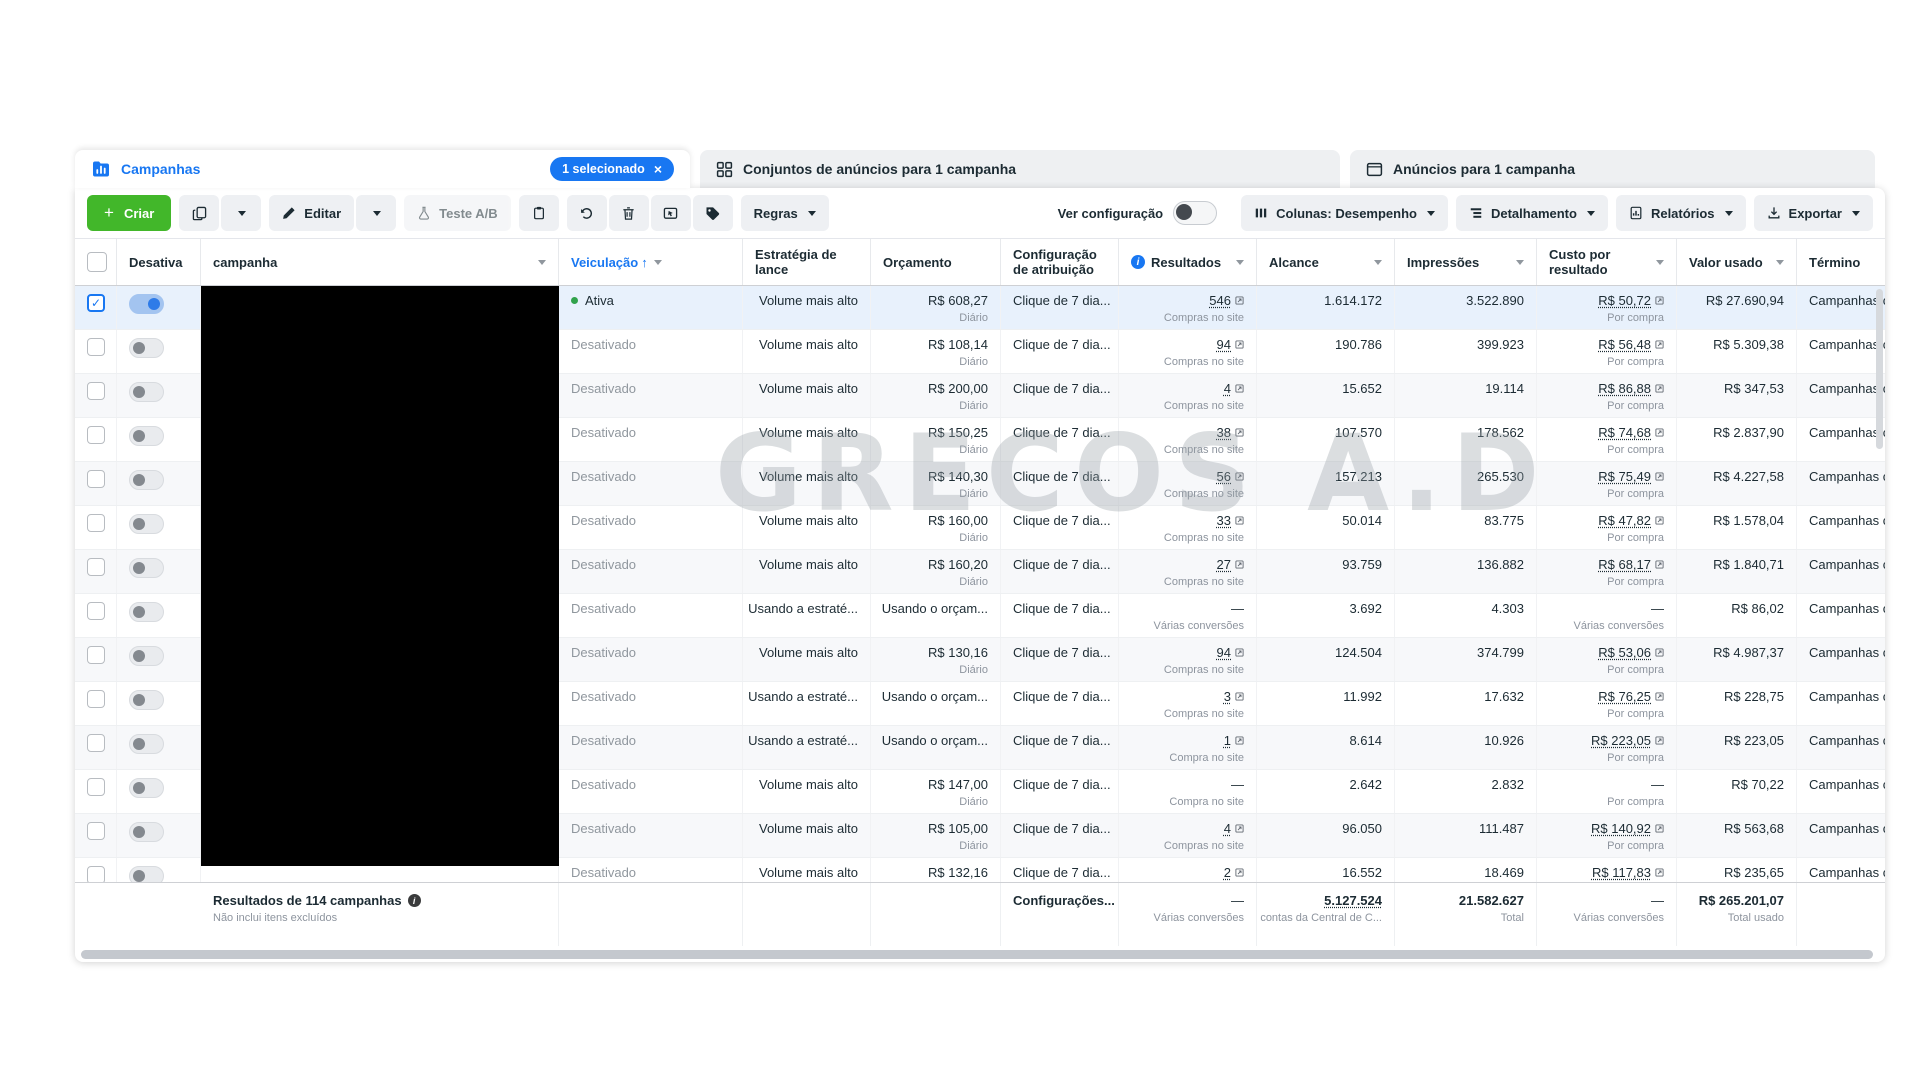 Image resolution: width=1920 pixels, height=1080 pixels. Describe the element at coordinates (1020, 169) in the screenshot. I see `tab-adsets: Conjuntos de anúncios para 1 campanha` at that location.